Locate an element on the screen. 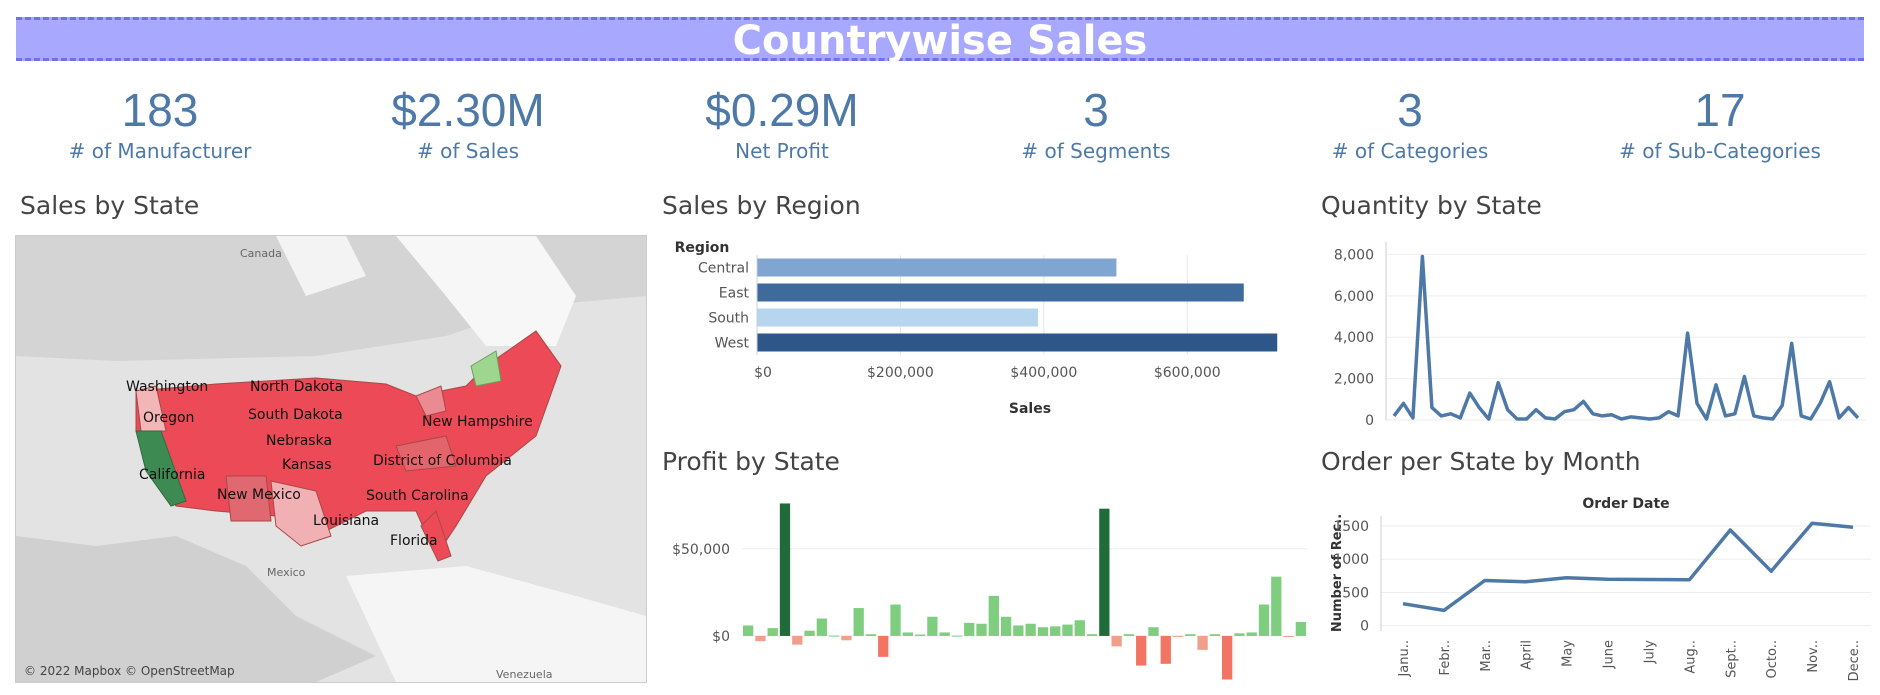 The width and height of the screenshot is (1880, 695). region-category-label: East is located at coordinates (734, 294).